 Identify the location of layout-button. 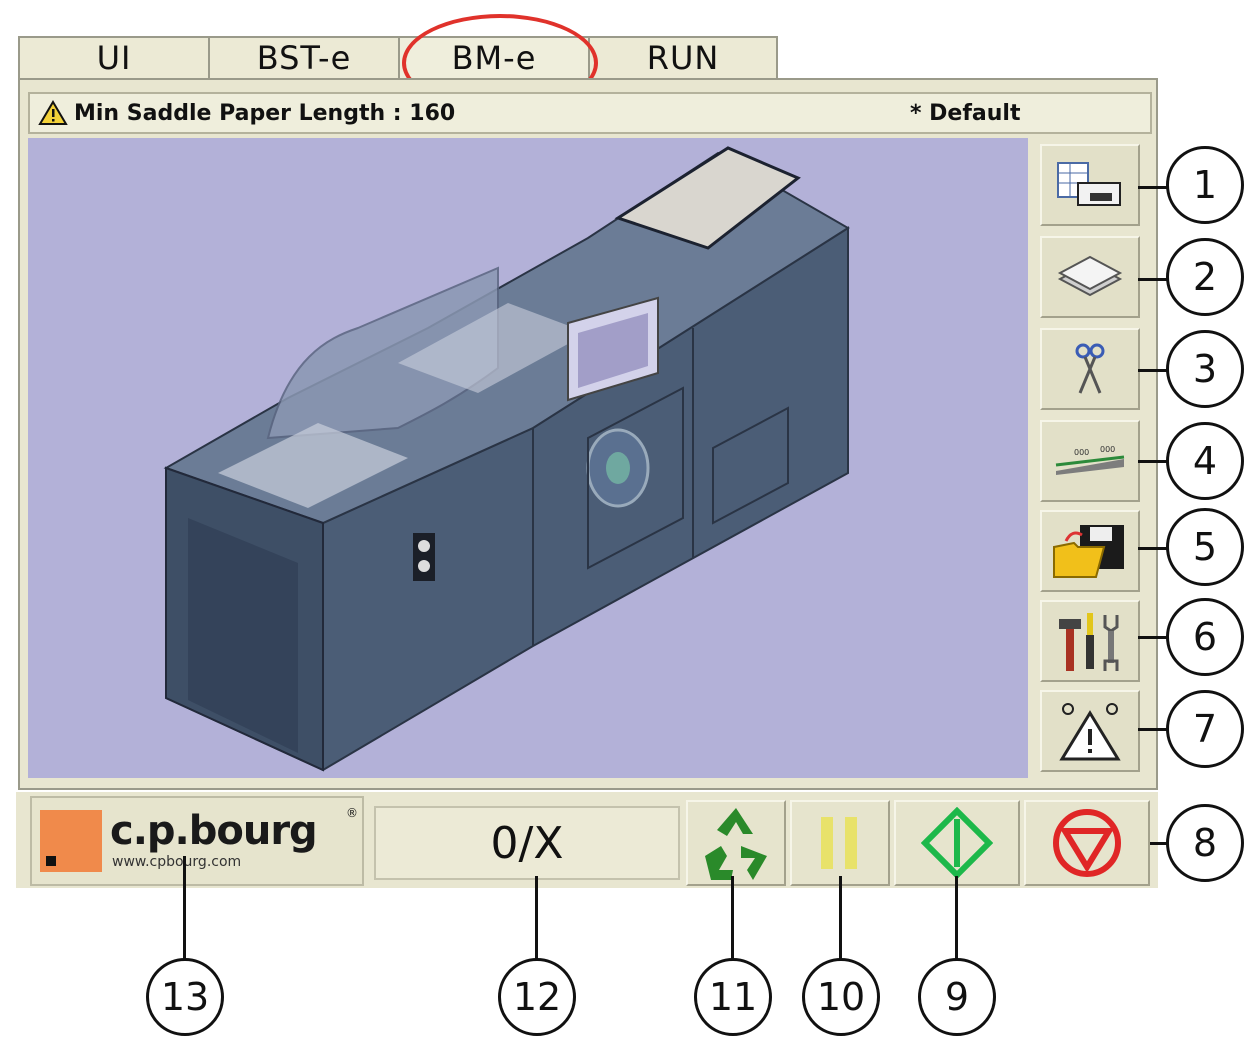
(1090, 185).